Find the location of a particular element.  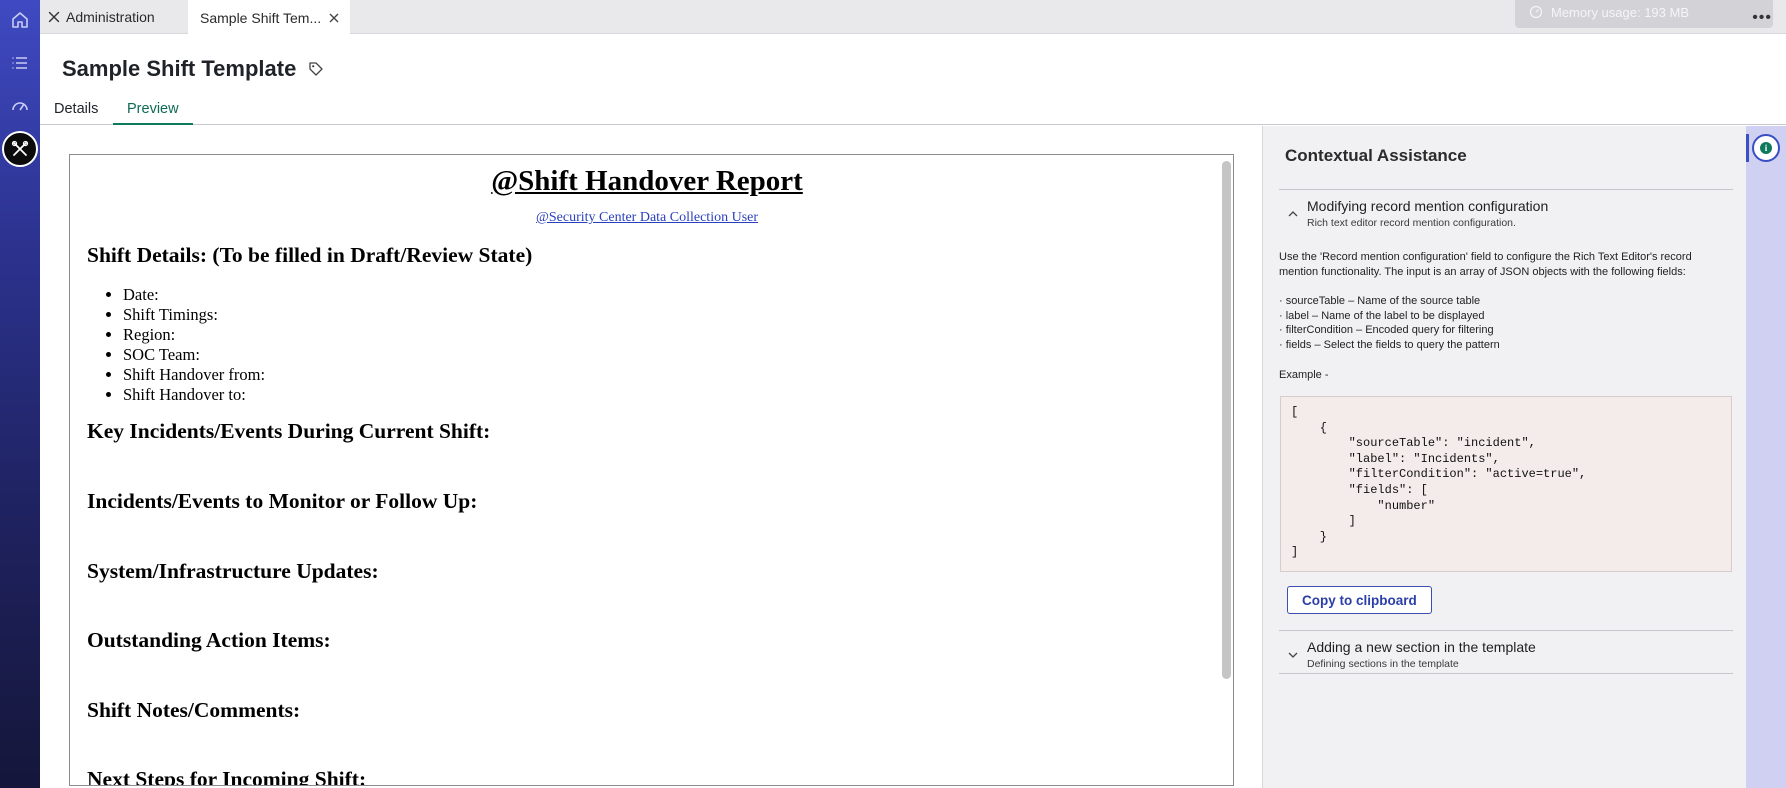

accordion-subtitle: Defining sections in the template is located at coordinates (1383, 664).